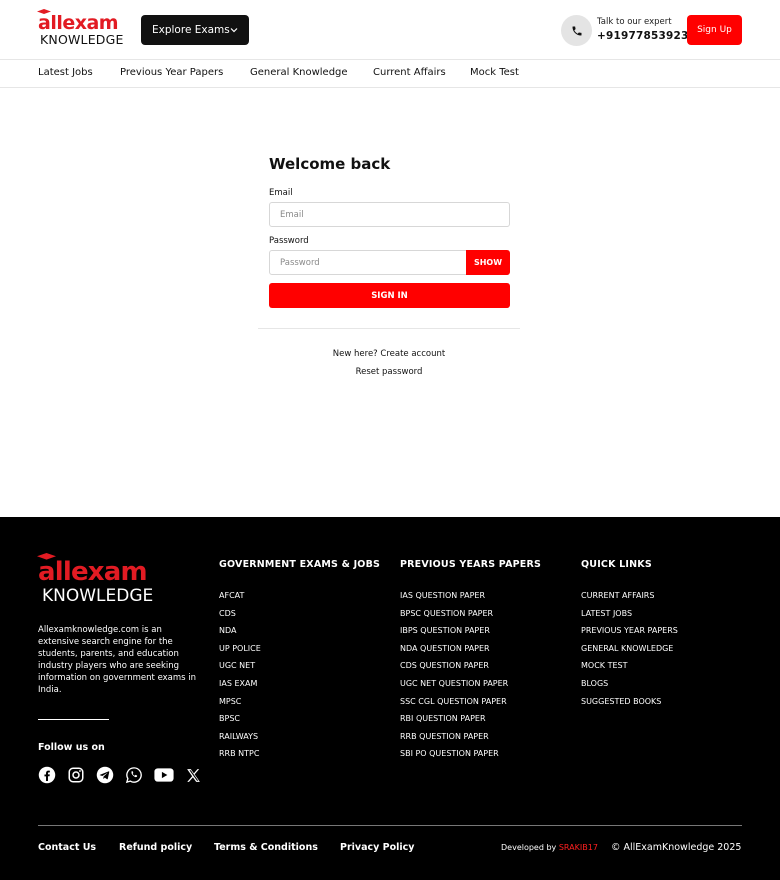 This screenshot has width=780, height=880. What do you see at coordinates (409, 72) in the screenshot?
I see `nav-item-current-affairs: Current Affairs` at bounding box center [409, 72].